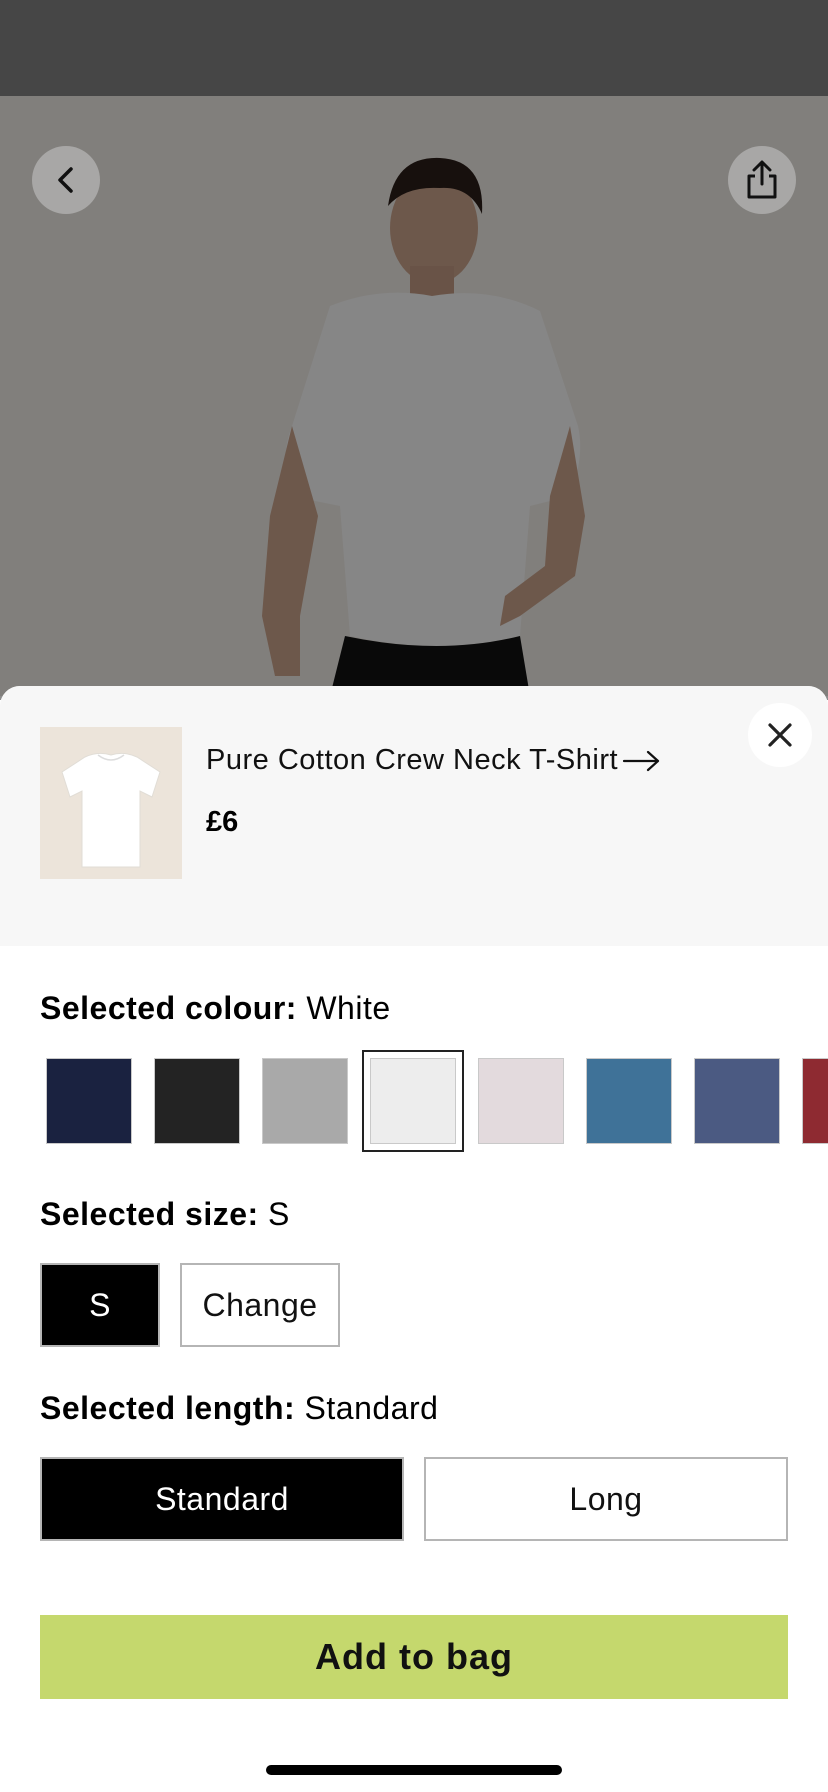  Describe the element at coordinates (606, 1499) in the screenshot. I see `length-option-long: Long` at that location.